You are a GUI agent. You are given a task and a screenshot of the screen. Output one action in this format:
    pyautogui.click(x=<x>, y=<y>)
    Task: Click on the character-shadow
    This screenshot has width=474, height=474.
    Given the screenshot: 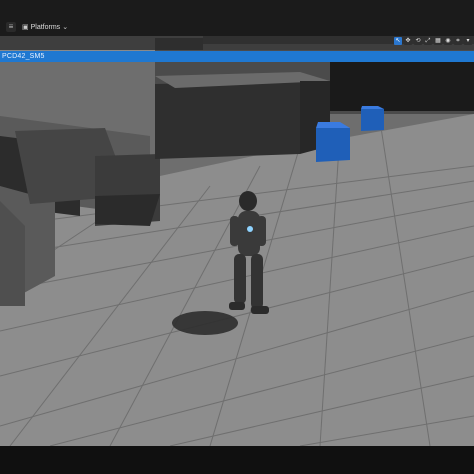 What is the action you would take?
    pyautogui.click(x=205, y=323)
    